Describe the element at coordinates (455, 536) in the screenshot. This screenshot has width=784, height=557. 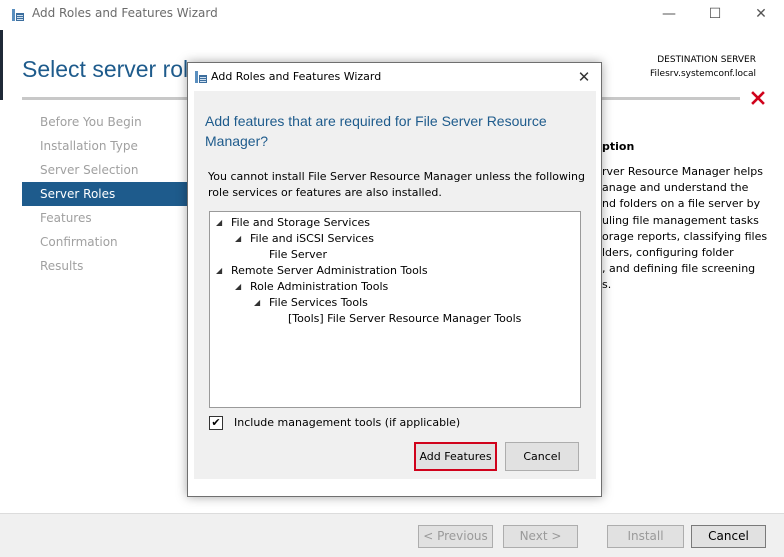
I see `previous-button: < Previous` at that location.